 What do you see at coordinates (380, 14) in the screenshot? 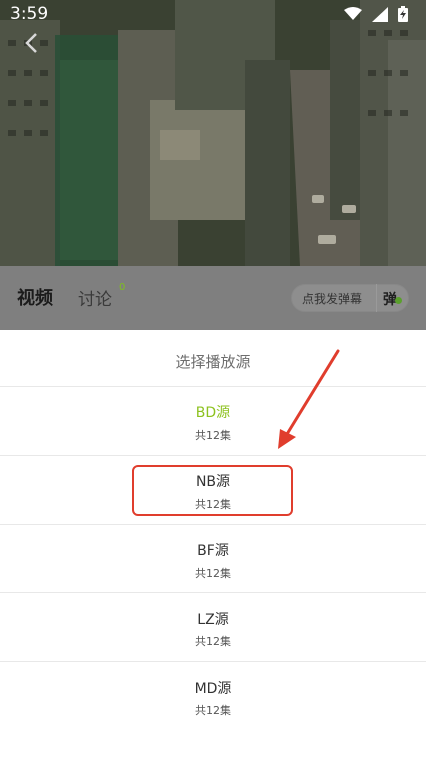
I see `signal-icon` at bounding box center [380, 14].